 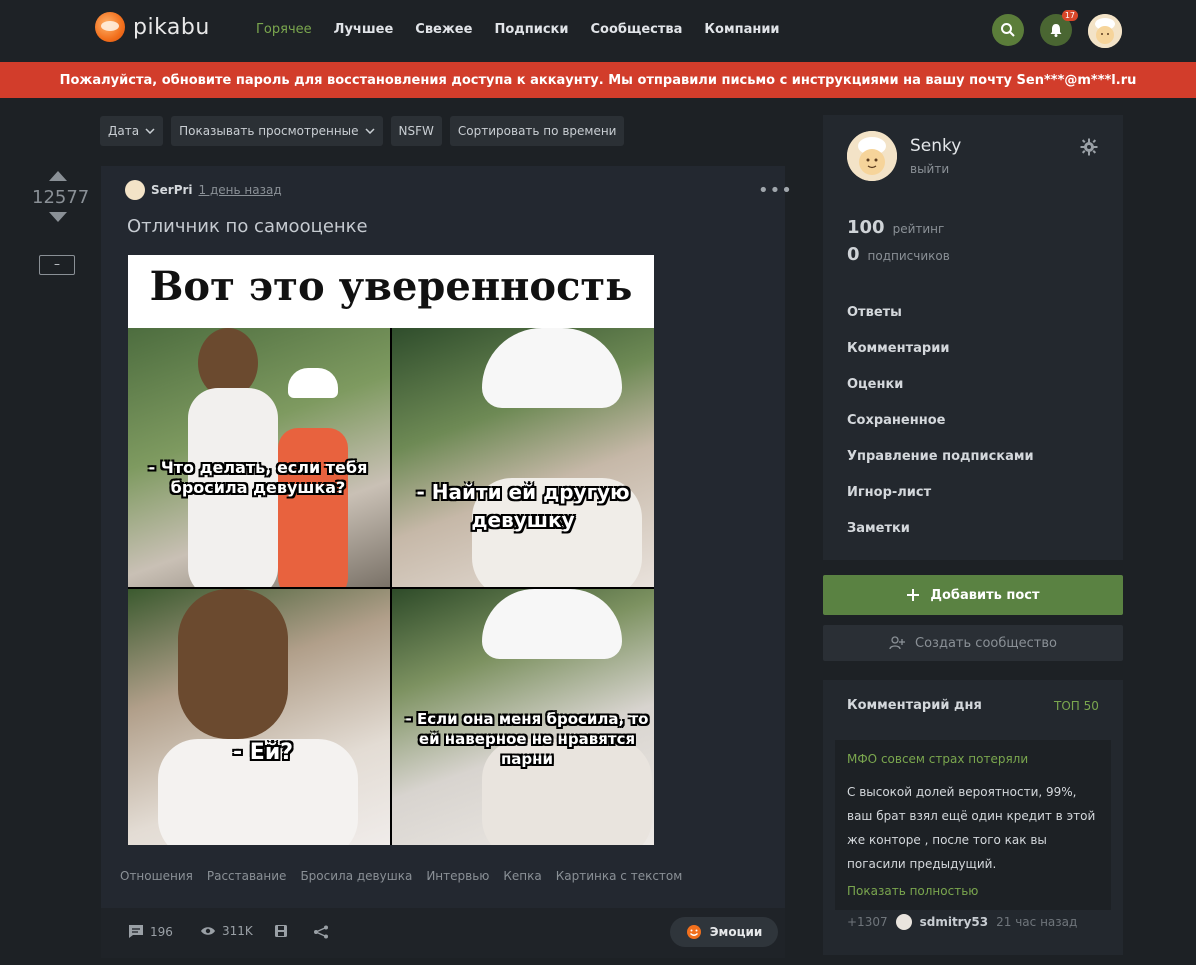 What do you see at coordinates (903, 922) in the screenshot?
I see `commenter-avatar` at bounding box center [903, 922].